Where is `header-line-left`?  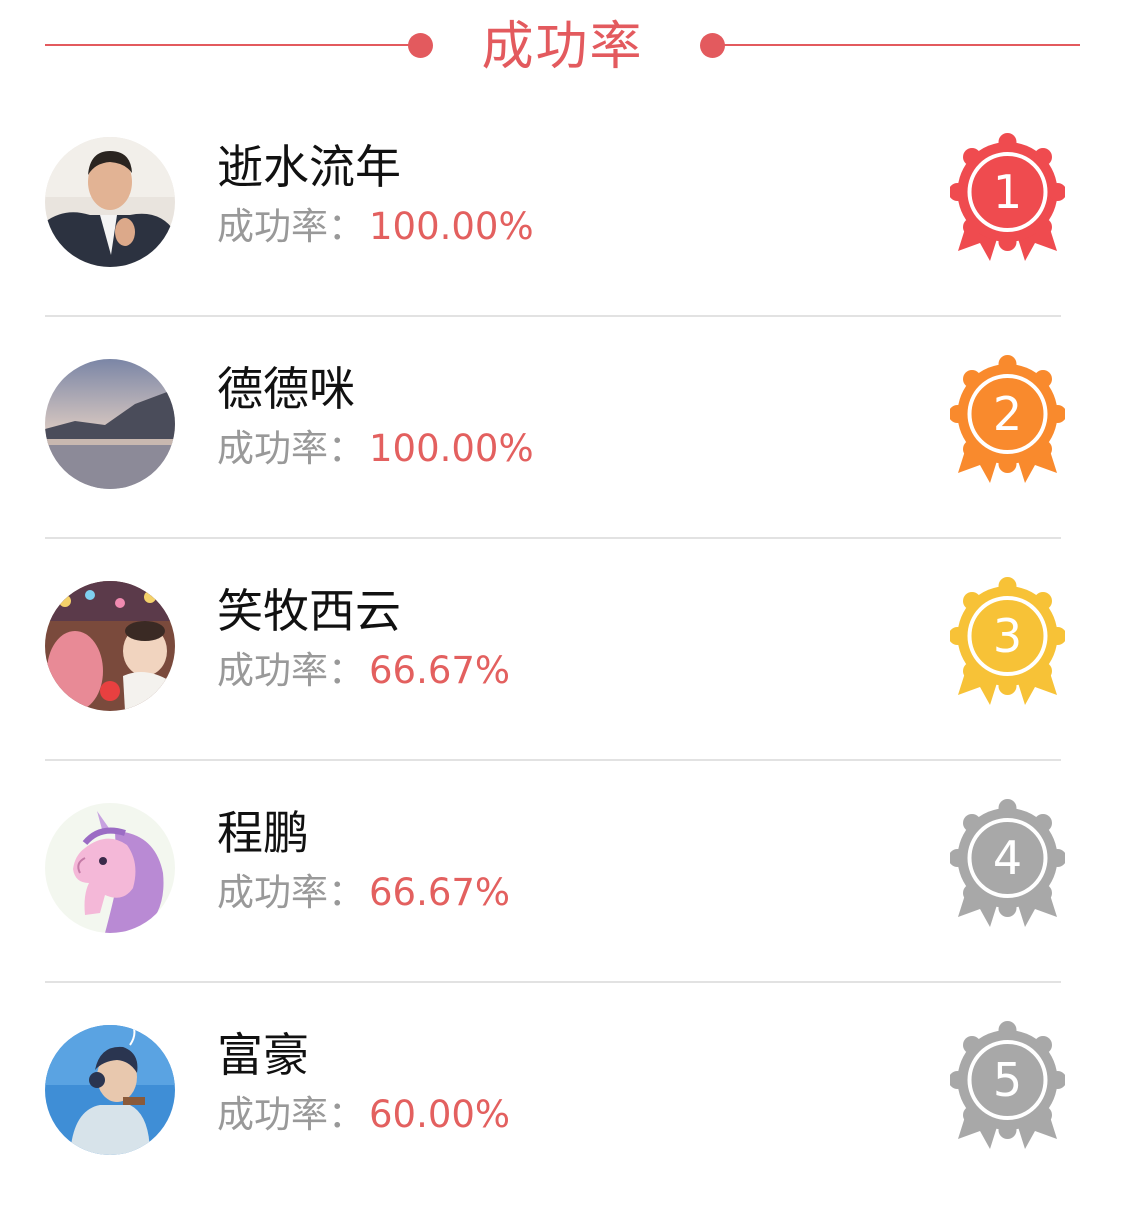
header-line-left is located at coordinates (232, 45).